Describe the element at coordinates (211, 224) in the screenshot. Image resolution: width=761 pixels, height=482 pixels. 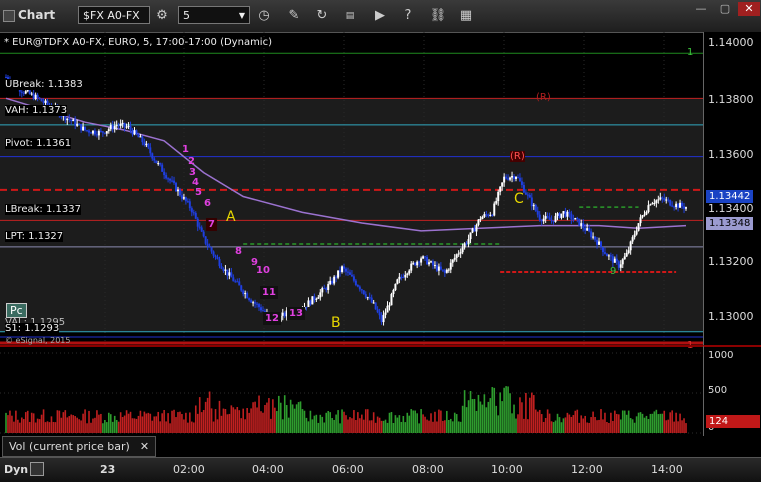
I see `seq-7: 7` at that location.